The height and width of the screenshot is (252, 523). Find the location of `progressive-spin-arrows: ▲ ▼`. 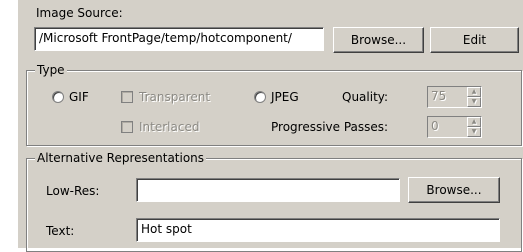

progressive-spin-arrows: ▲ ▼ is located at coordinates (474, 127).